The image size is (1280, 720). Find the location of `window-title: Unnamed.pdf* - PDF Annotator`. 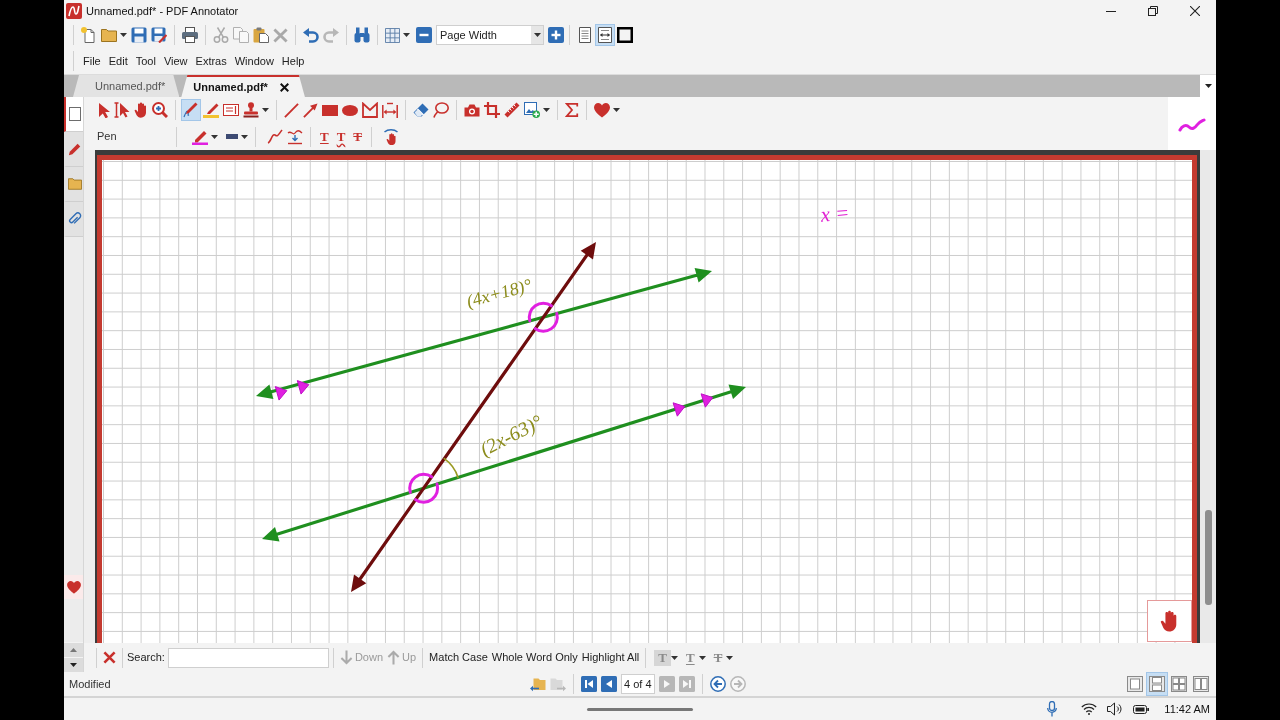

window-title: Unnamed.pdf* - PDF Annotator is located at coordinates (162, 11).